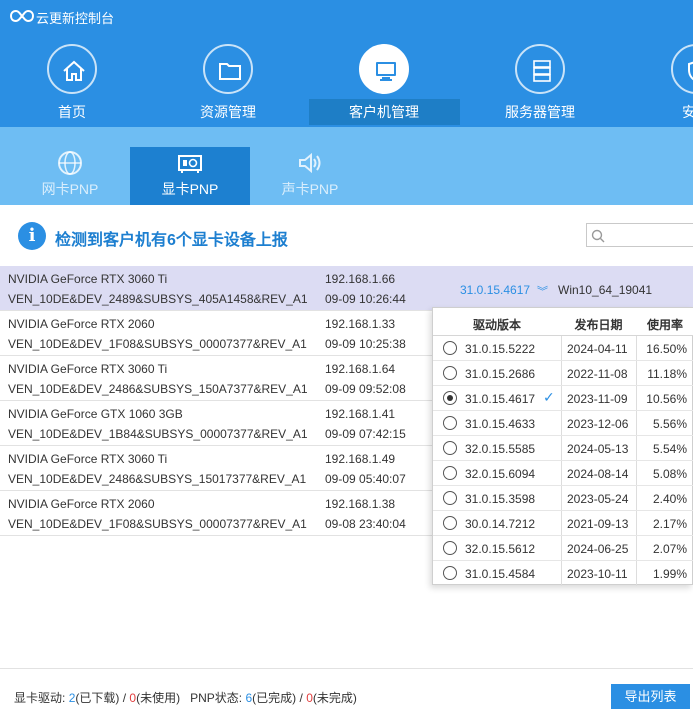  Describe the element at coordinates (365, 434) in the screenshot. I see `device-report-time: 09-09 07:42:15` at that location.